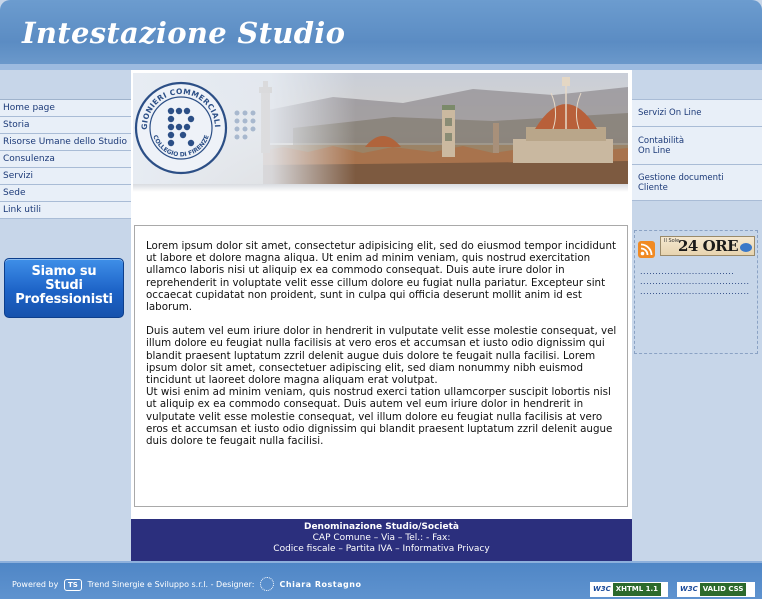  Describe the element at coordinates (65, 176) in the screenshot. I see `nav-item-servizi: Servizi` at that location.